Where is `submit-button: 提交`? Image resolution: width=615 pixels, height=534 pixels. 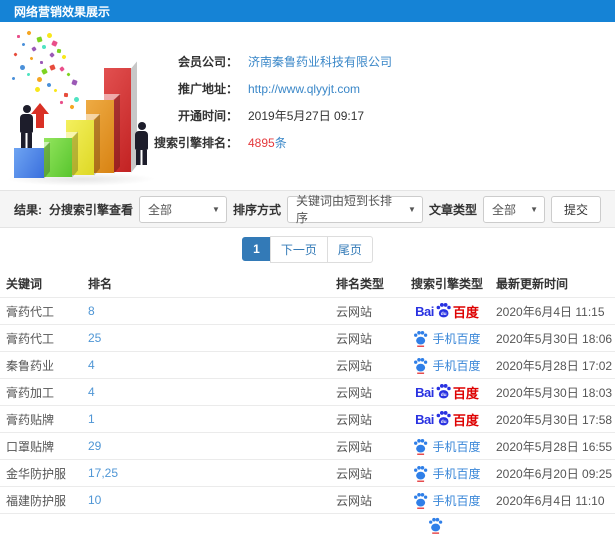 submit-button: 提交 is located at coordinates (575, 209).